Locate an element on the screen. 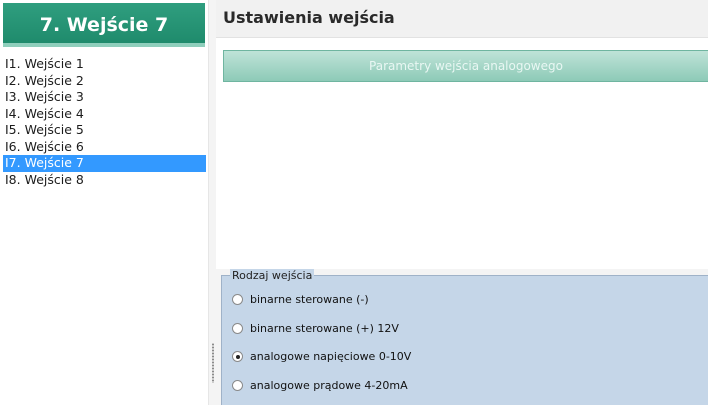  list-item-input-4: I4. Wejście 4 is located at coordinates (104, 114).